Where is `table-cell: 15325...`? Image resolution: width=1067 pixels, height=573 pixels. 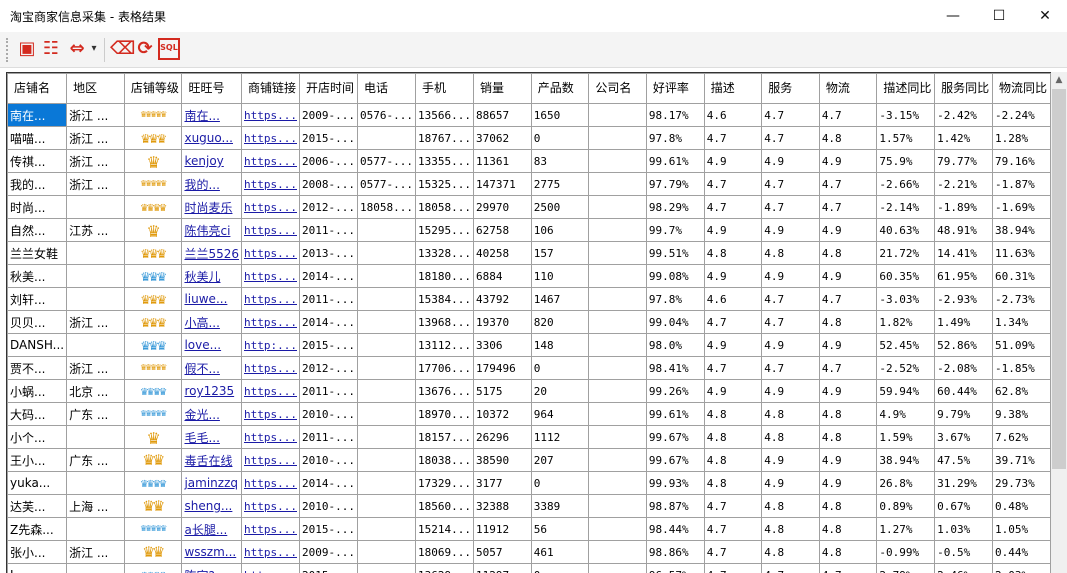 table-cell: 15325... is located at coordinates (444, 184).